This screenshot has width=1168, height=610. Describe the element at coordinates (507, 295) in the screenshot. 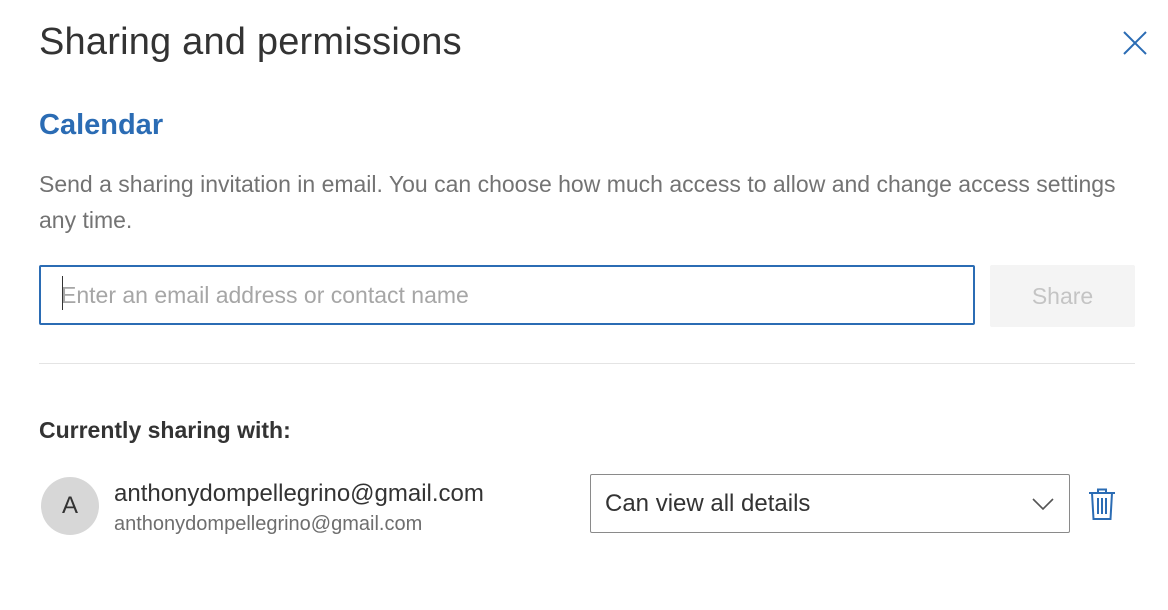

I see `email-input` at that location.